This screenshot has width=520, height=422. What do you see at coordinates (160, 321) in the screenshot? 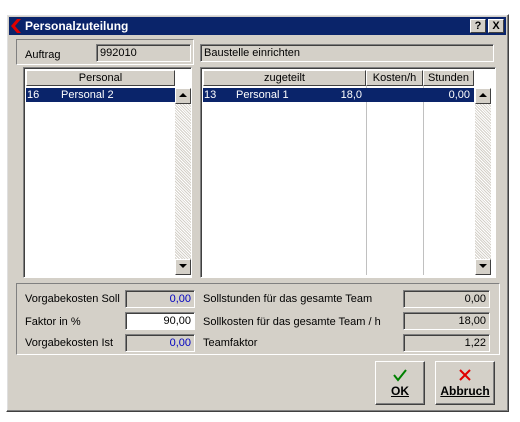
I see `faktor-input: 90,00` at bounding box center [160, 321].